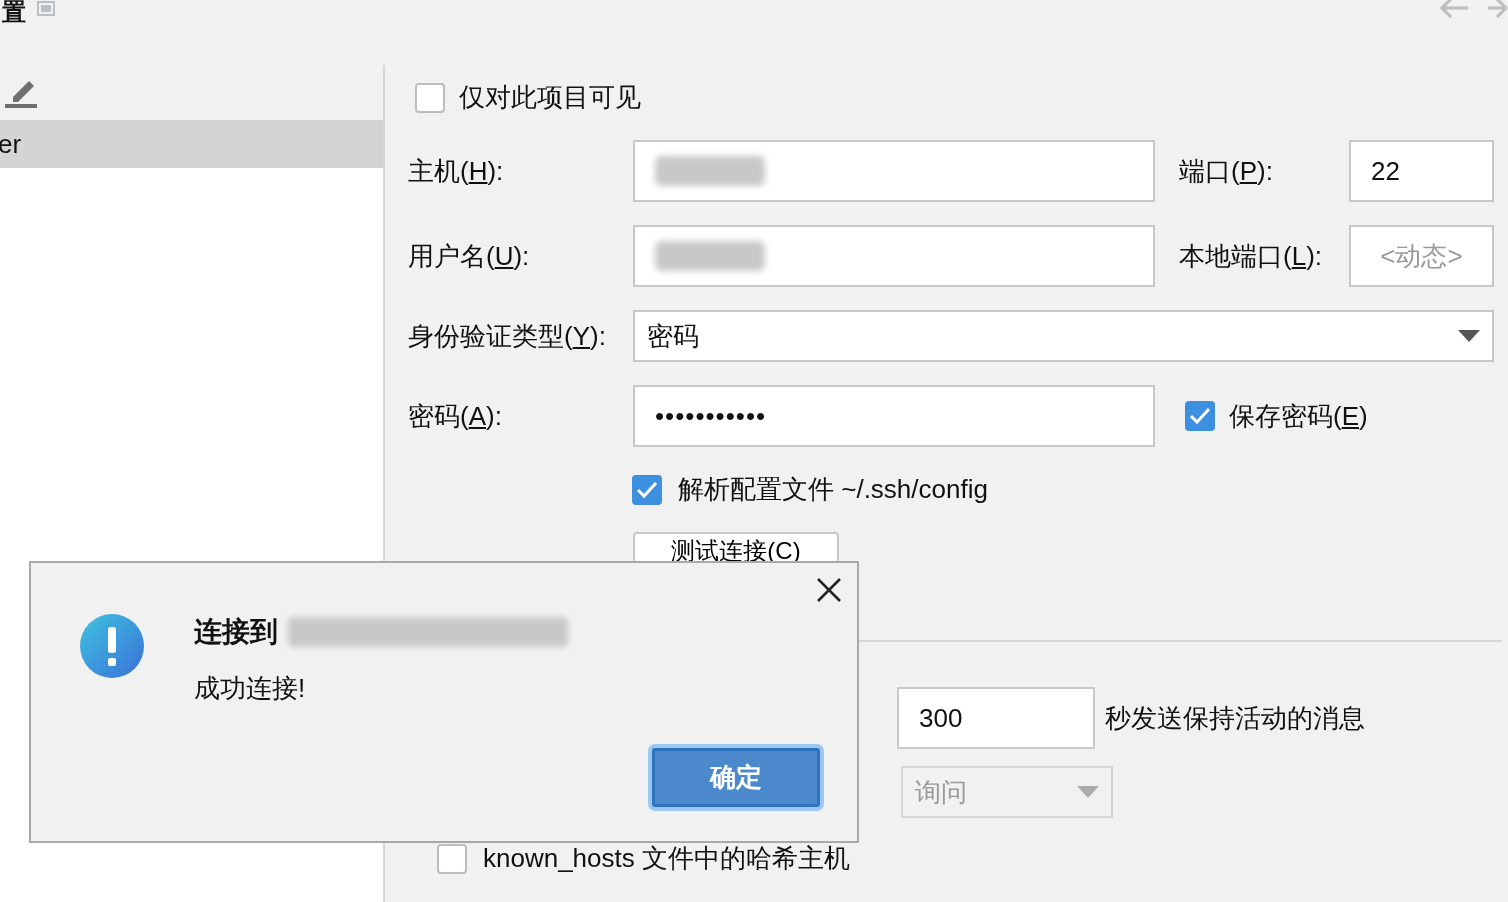 The width and height of the screenshot is (1508, 902). What do you see at coordinates (1498, 10) in the screenshot?
I see `forward-arrow-icon` at bounding box center [1498, 10].